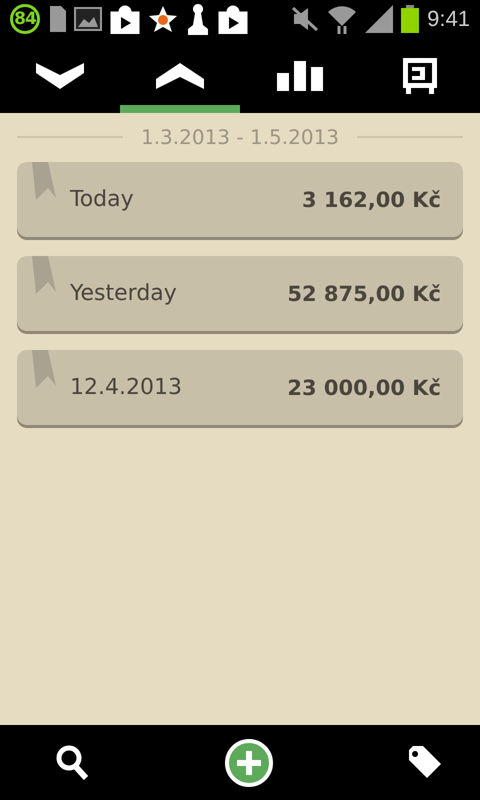  What do you see at coordinates (364, 294) in the screenshot?
I see `entry-amount: 52 875,00 Kč` at bounding box center [364, 294].